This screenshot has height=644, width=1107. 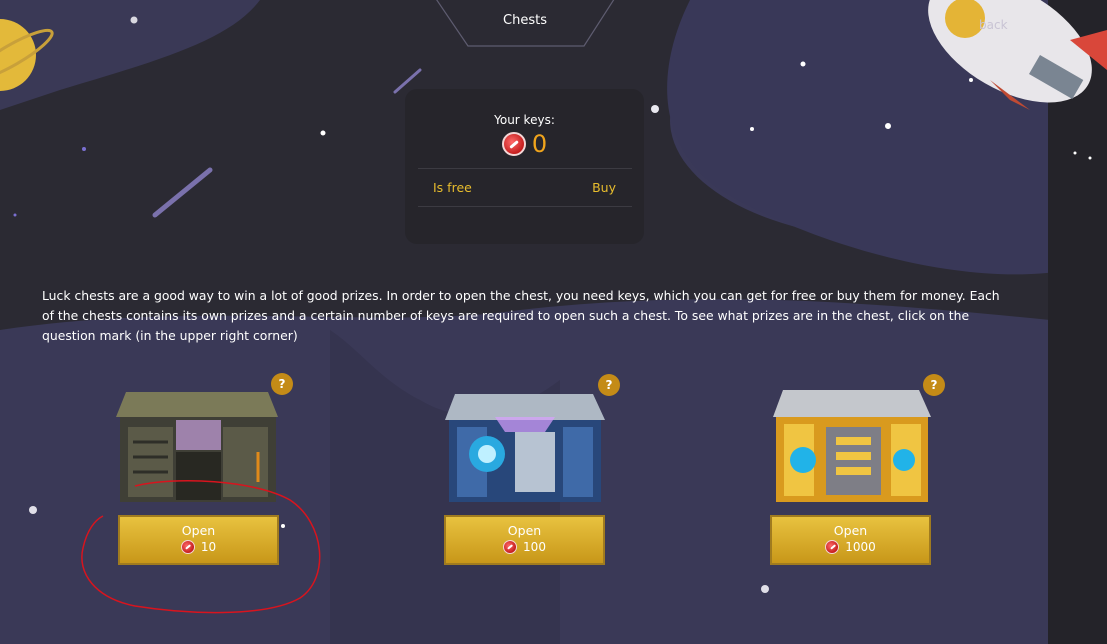 I want to click on chest-price: 100, so click(x=534, y=547).